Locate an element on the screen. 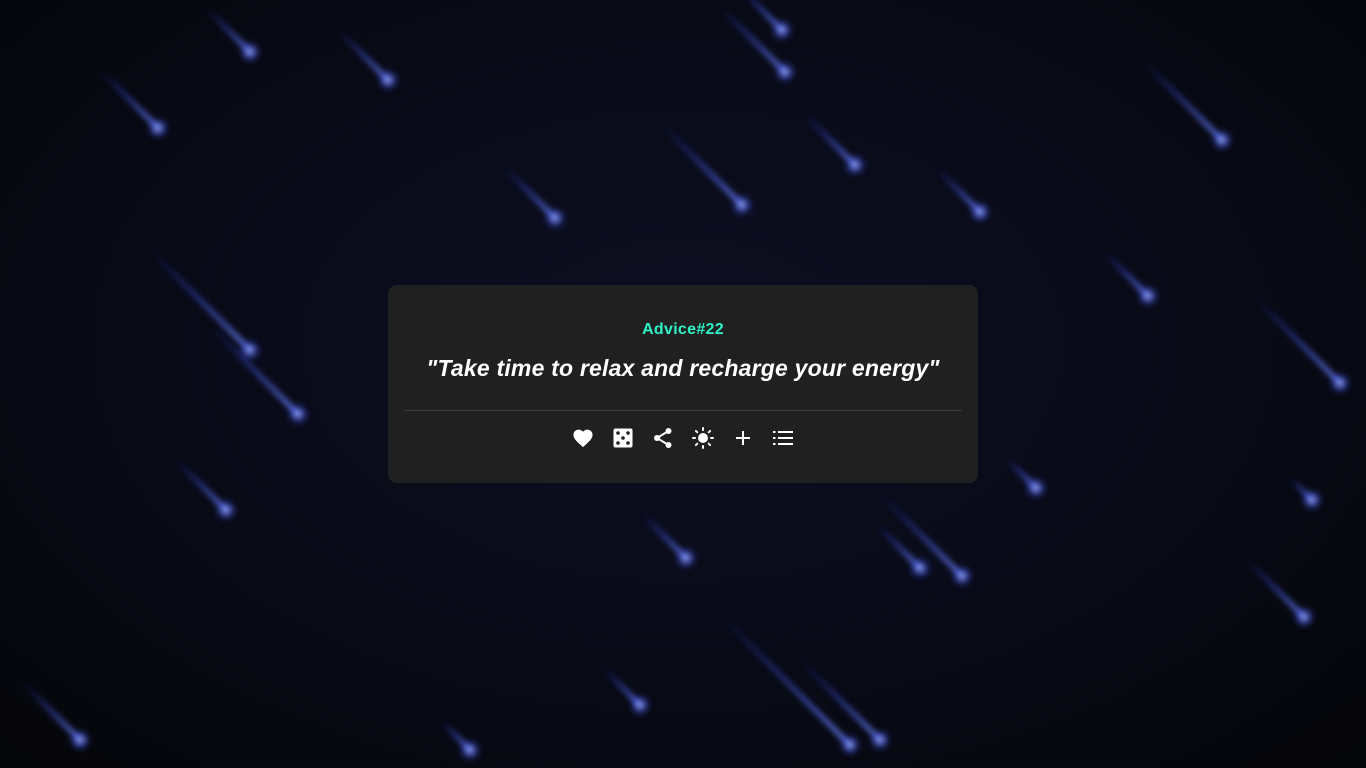 The height and width of the screenshot is (768, 1366). heart-icon is located at coordinates (583, 438).